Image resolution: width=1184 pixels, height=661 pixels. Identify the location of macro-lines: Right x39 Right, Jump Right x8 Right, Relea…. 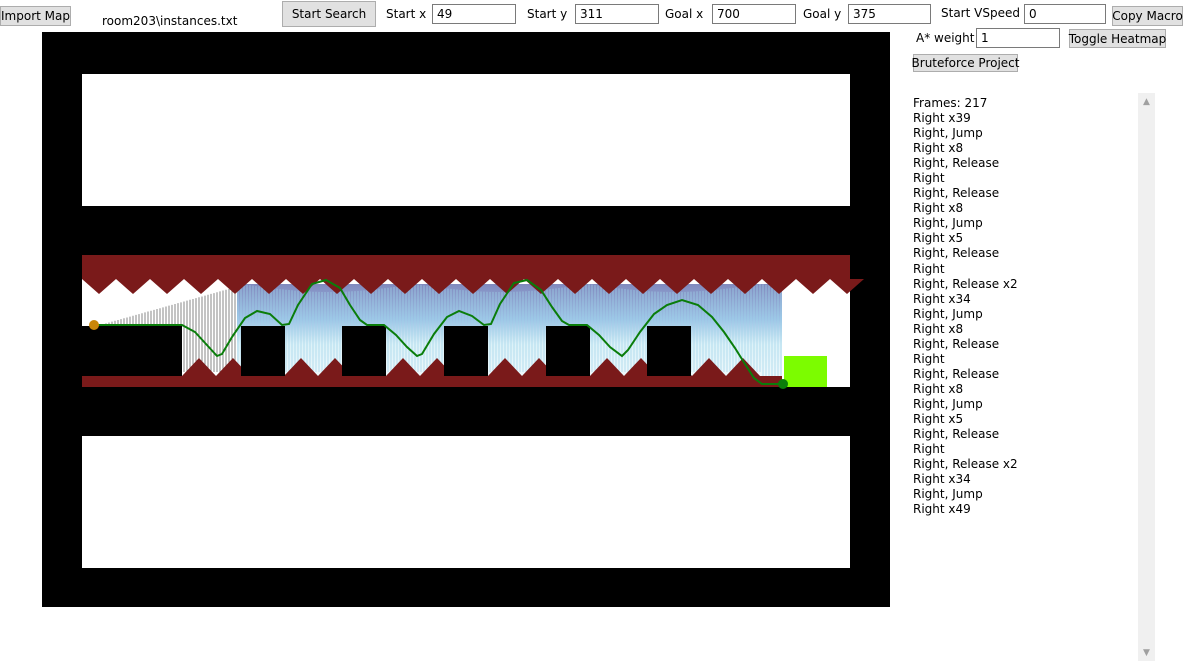
(1023, 314).